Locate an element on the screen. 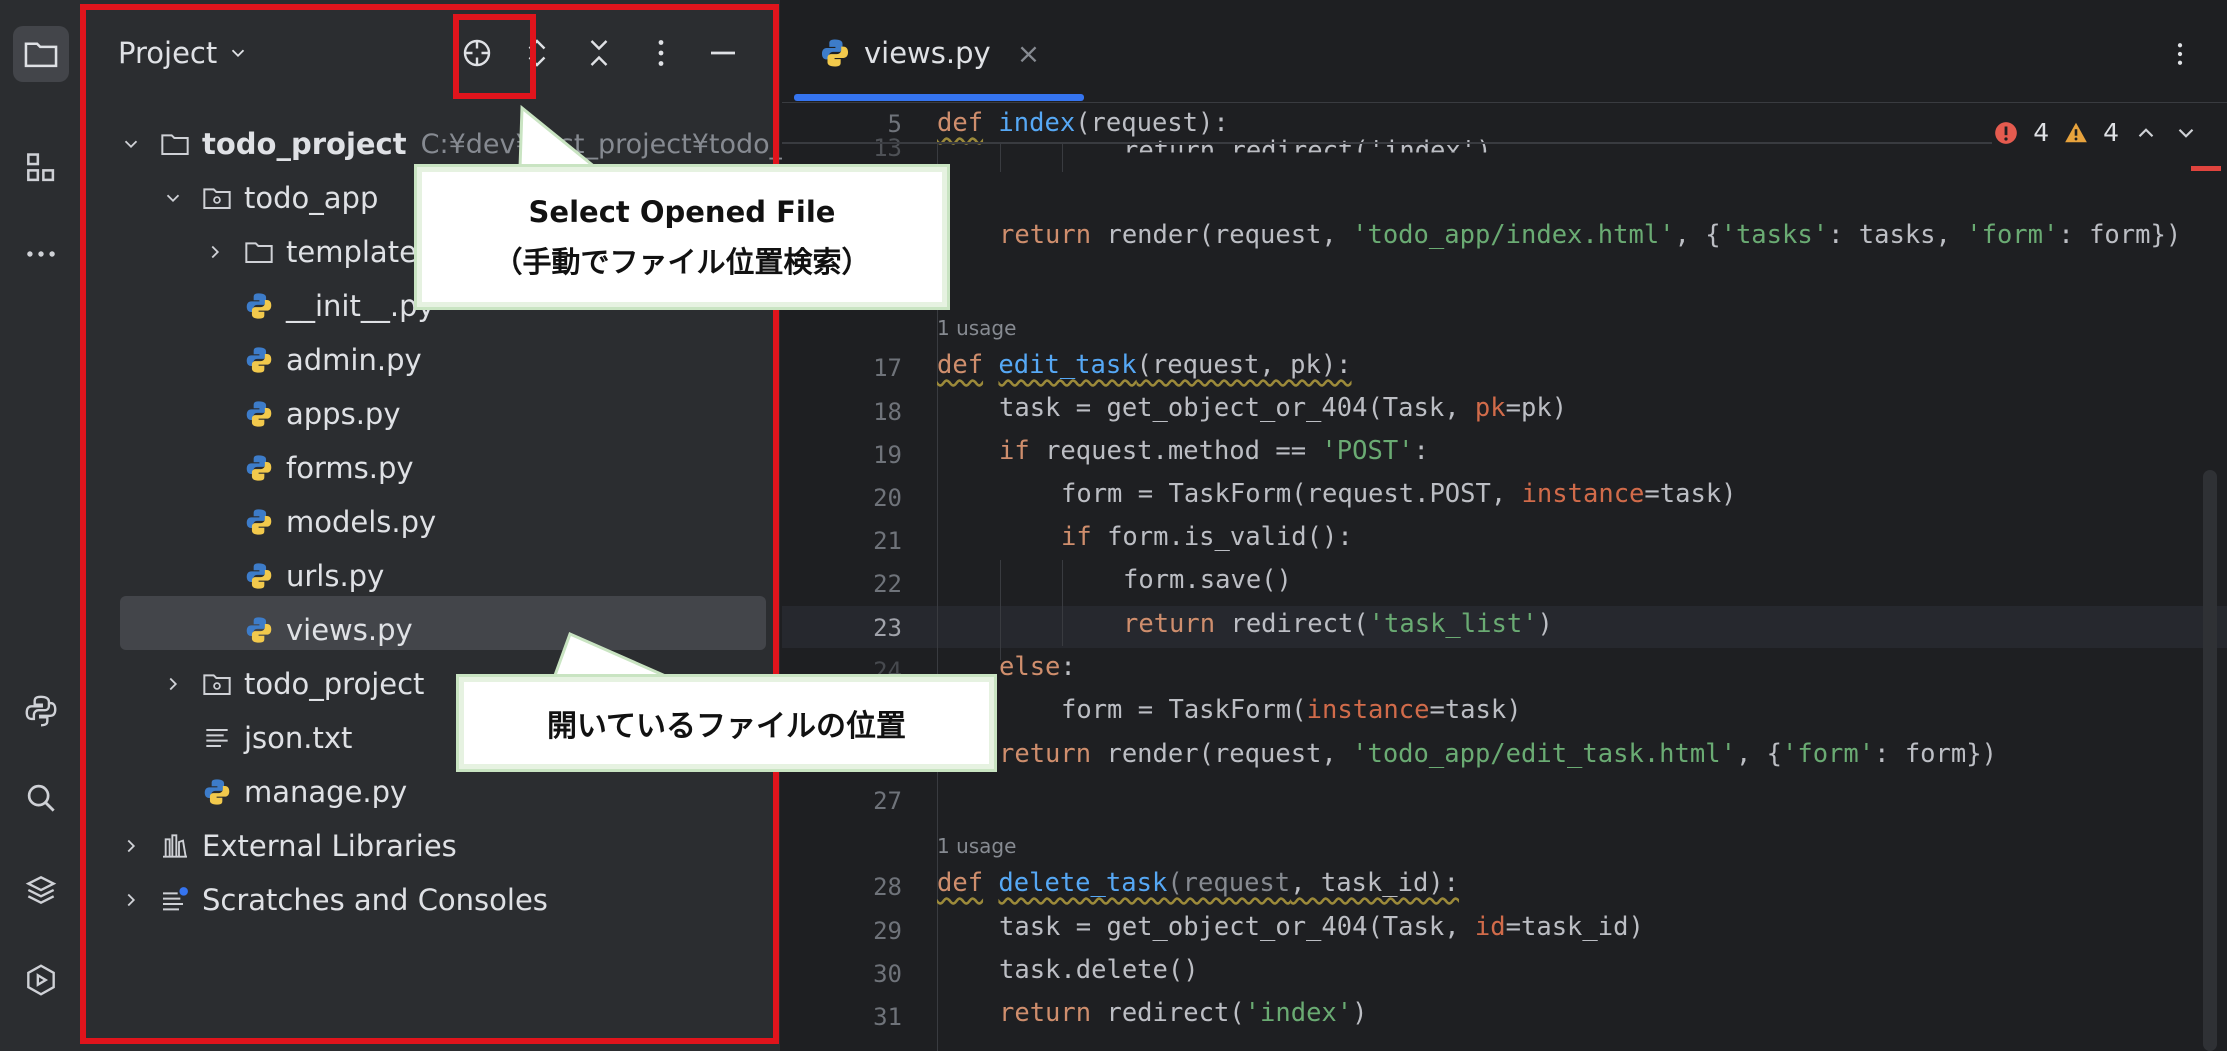  code-line-sticky: def index(request): is located at coordinates (1083, 123).